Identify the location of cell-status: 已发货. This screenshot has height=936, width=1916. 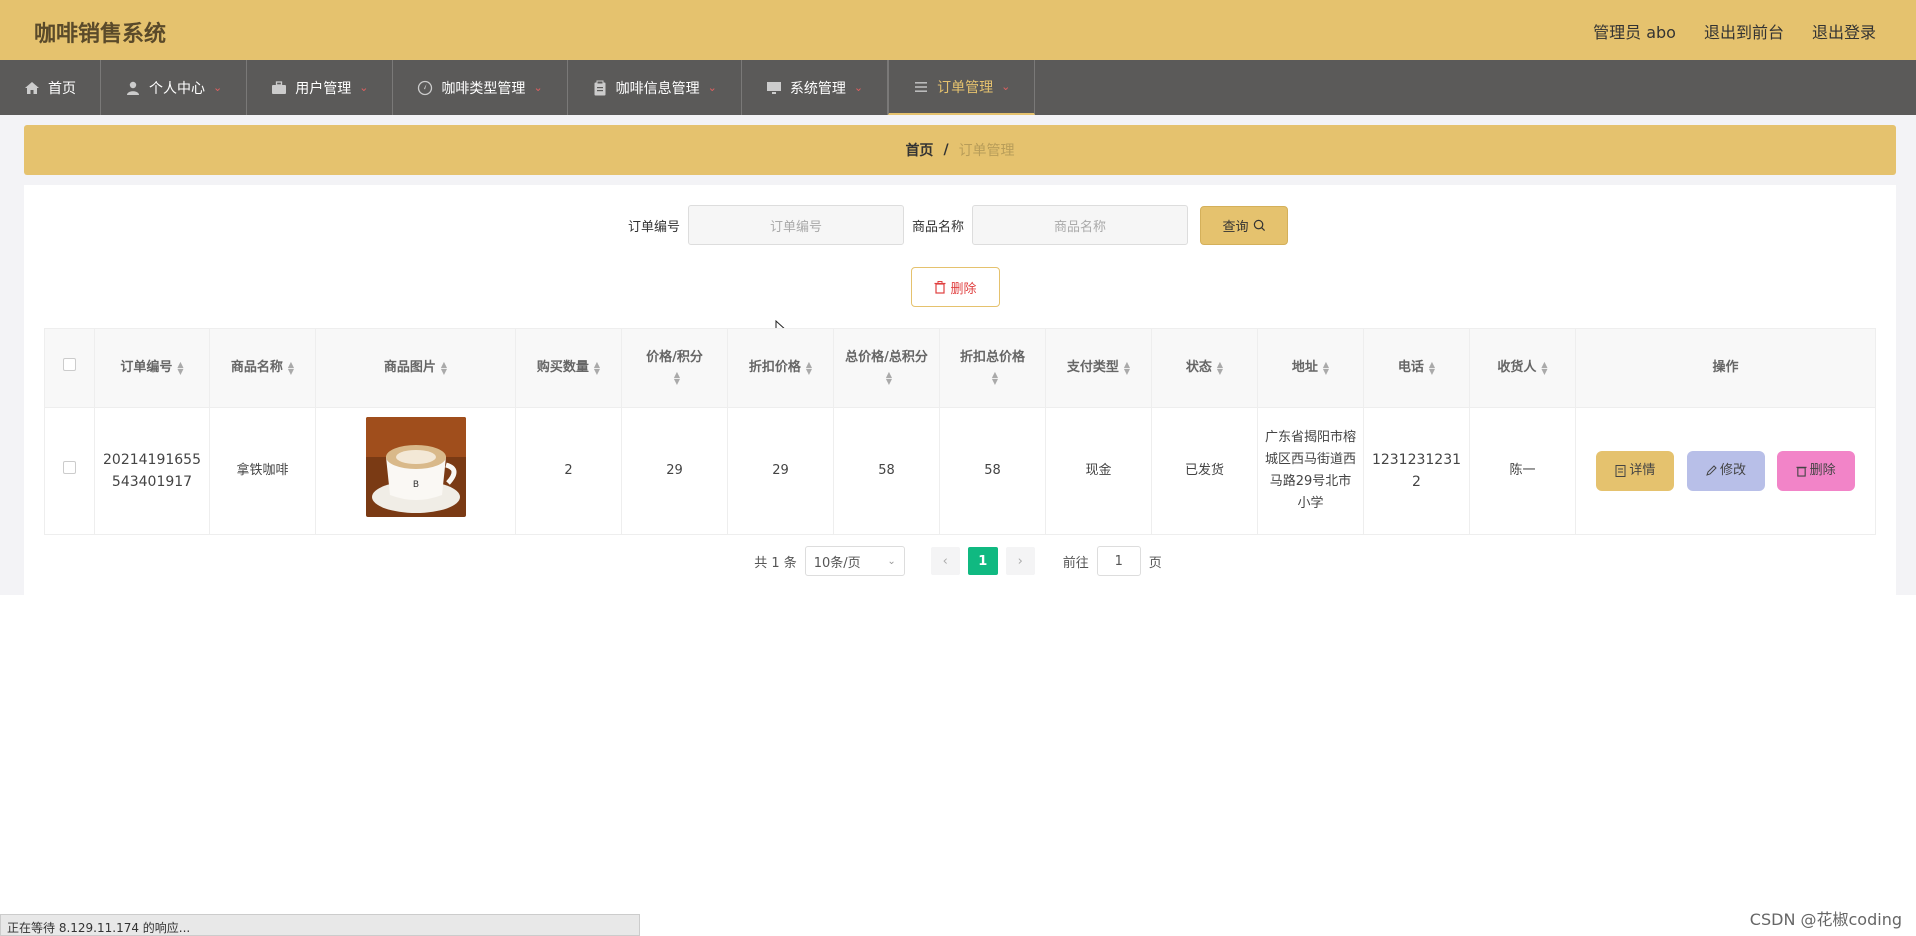
(1204, 471).